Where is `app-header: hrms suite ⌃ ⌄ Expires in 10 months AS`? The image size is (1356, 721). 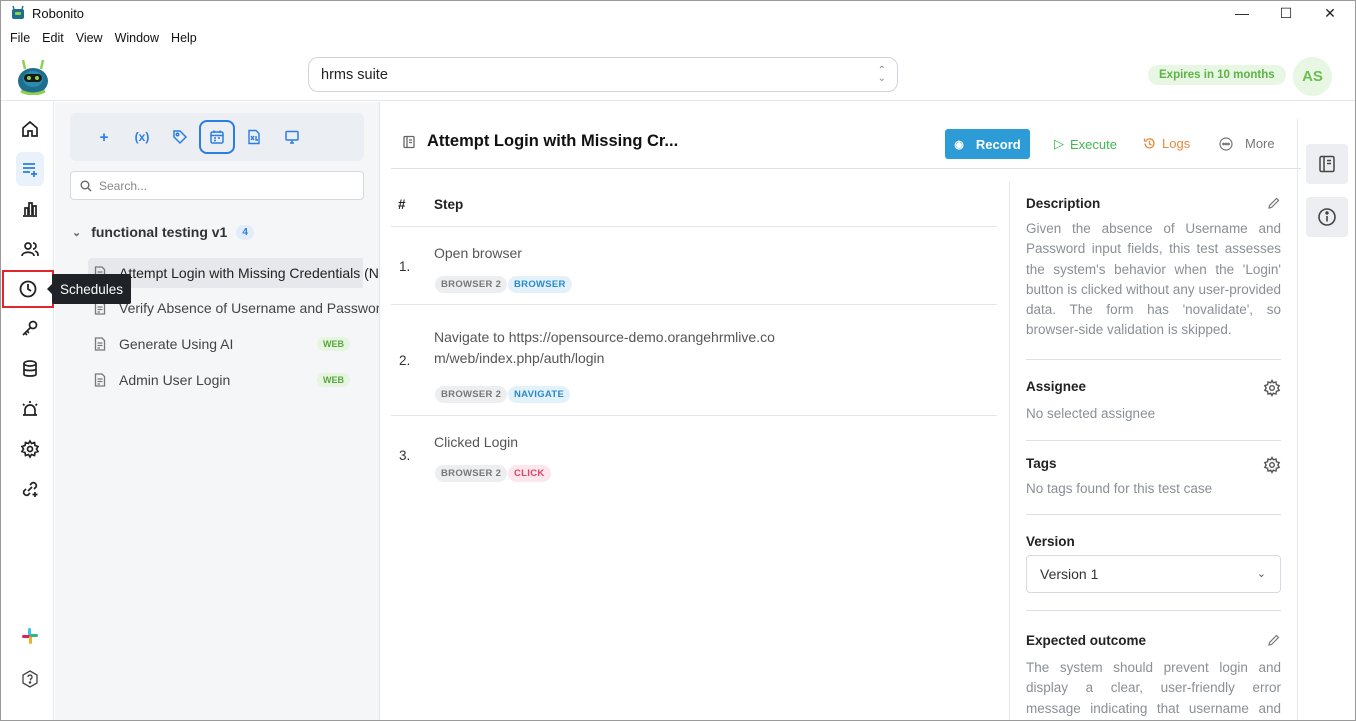
app-header: hrms suite ⌃ ⌄ Expires in 10 months AS is located at coordinates (678, 76).